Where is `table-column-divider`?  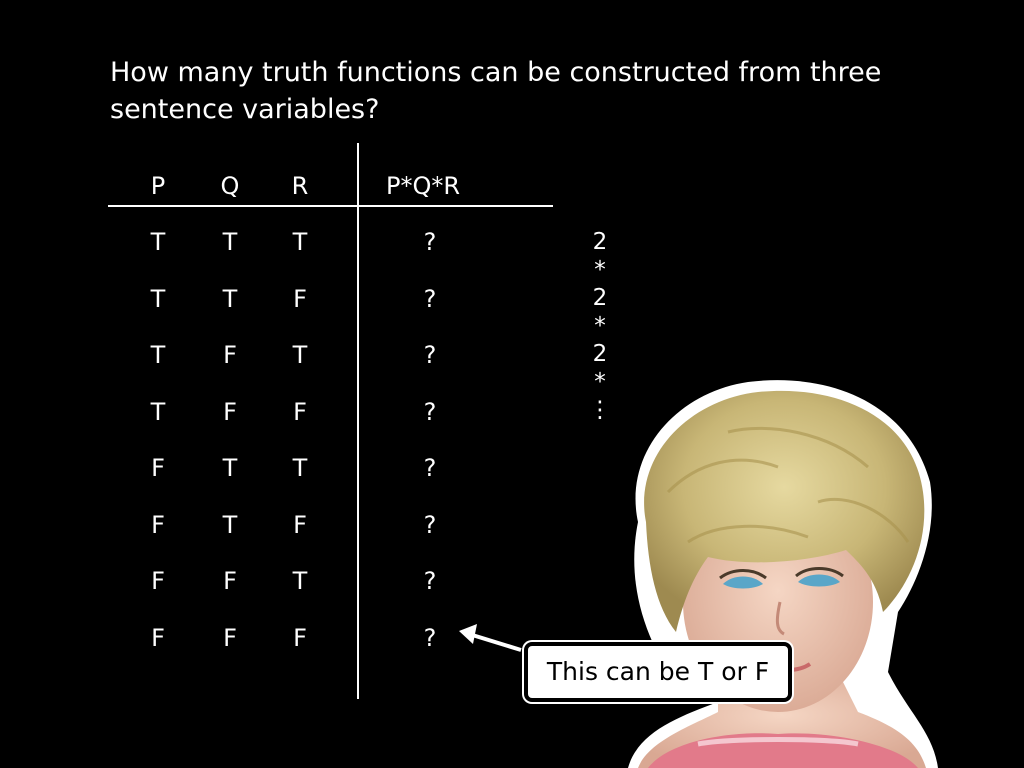 table-column-divider is located at coordinates (358, 421).